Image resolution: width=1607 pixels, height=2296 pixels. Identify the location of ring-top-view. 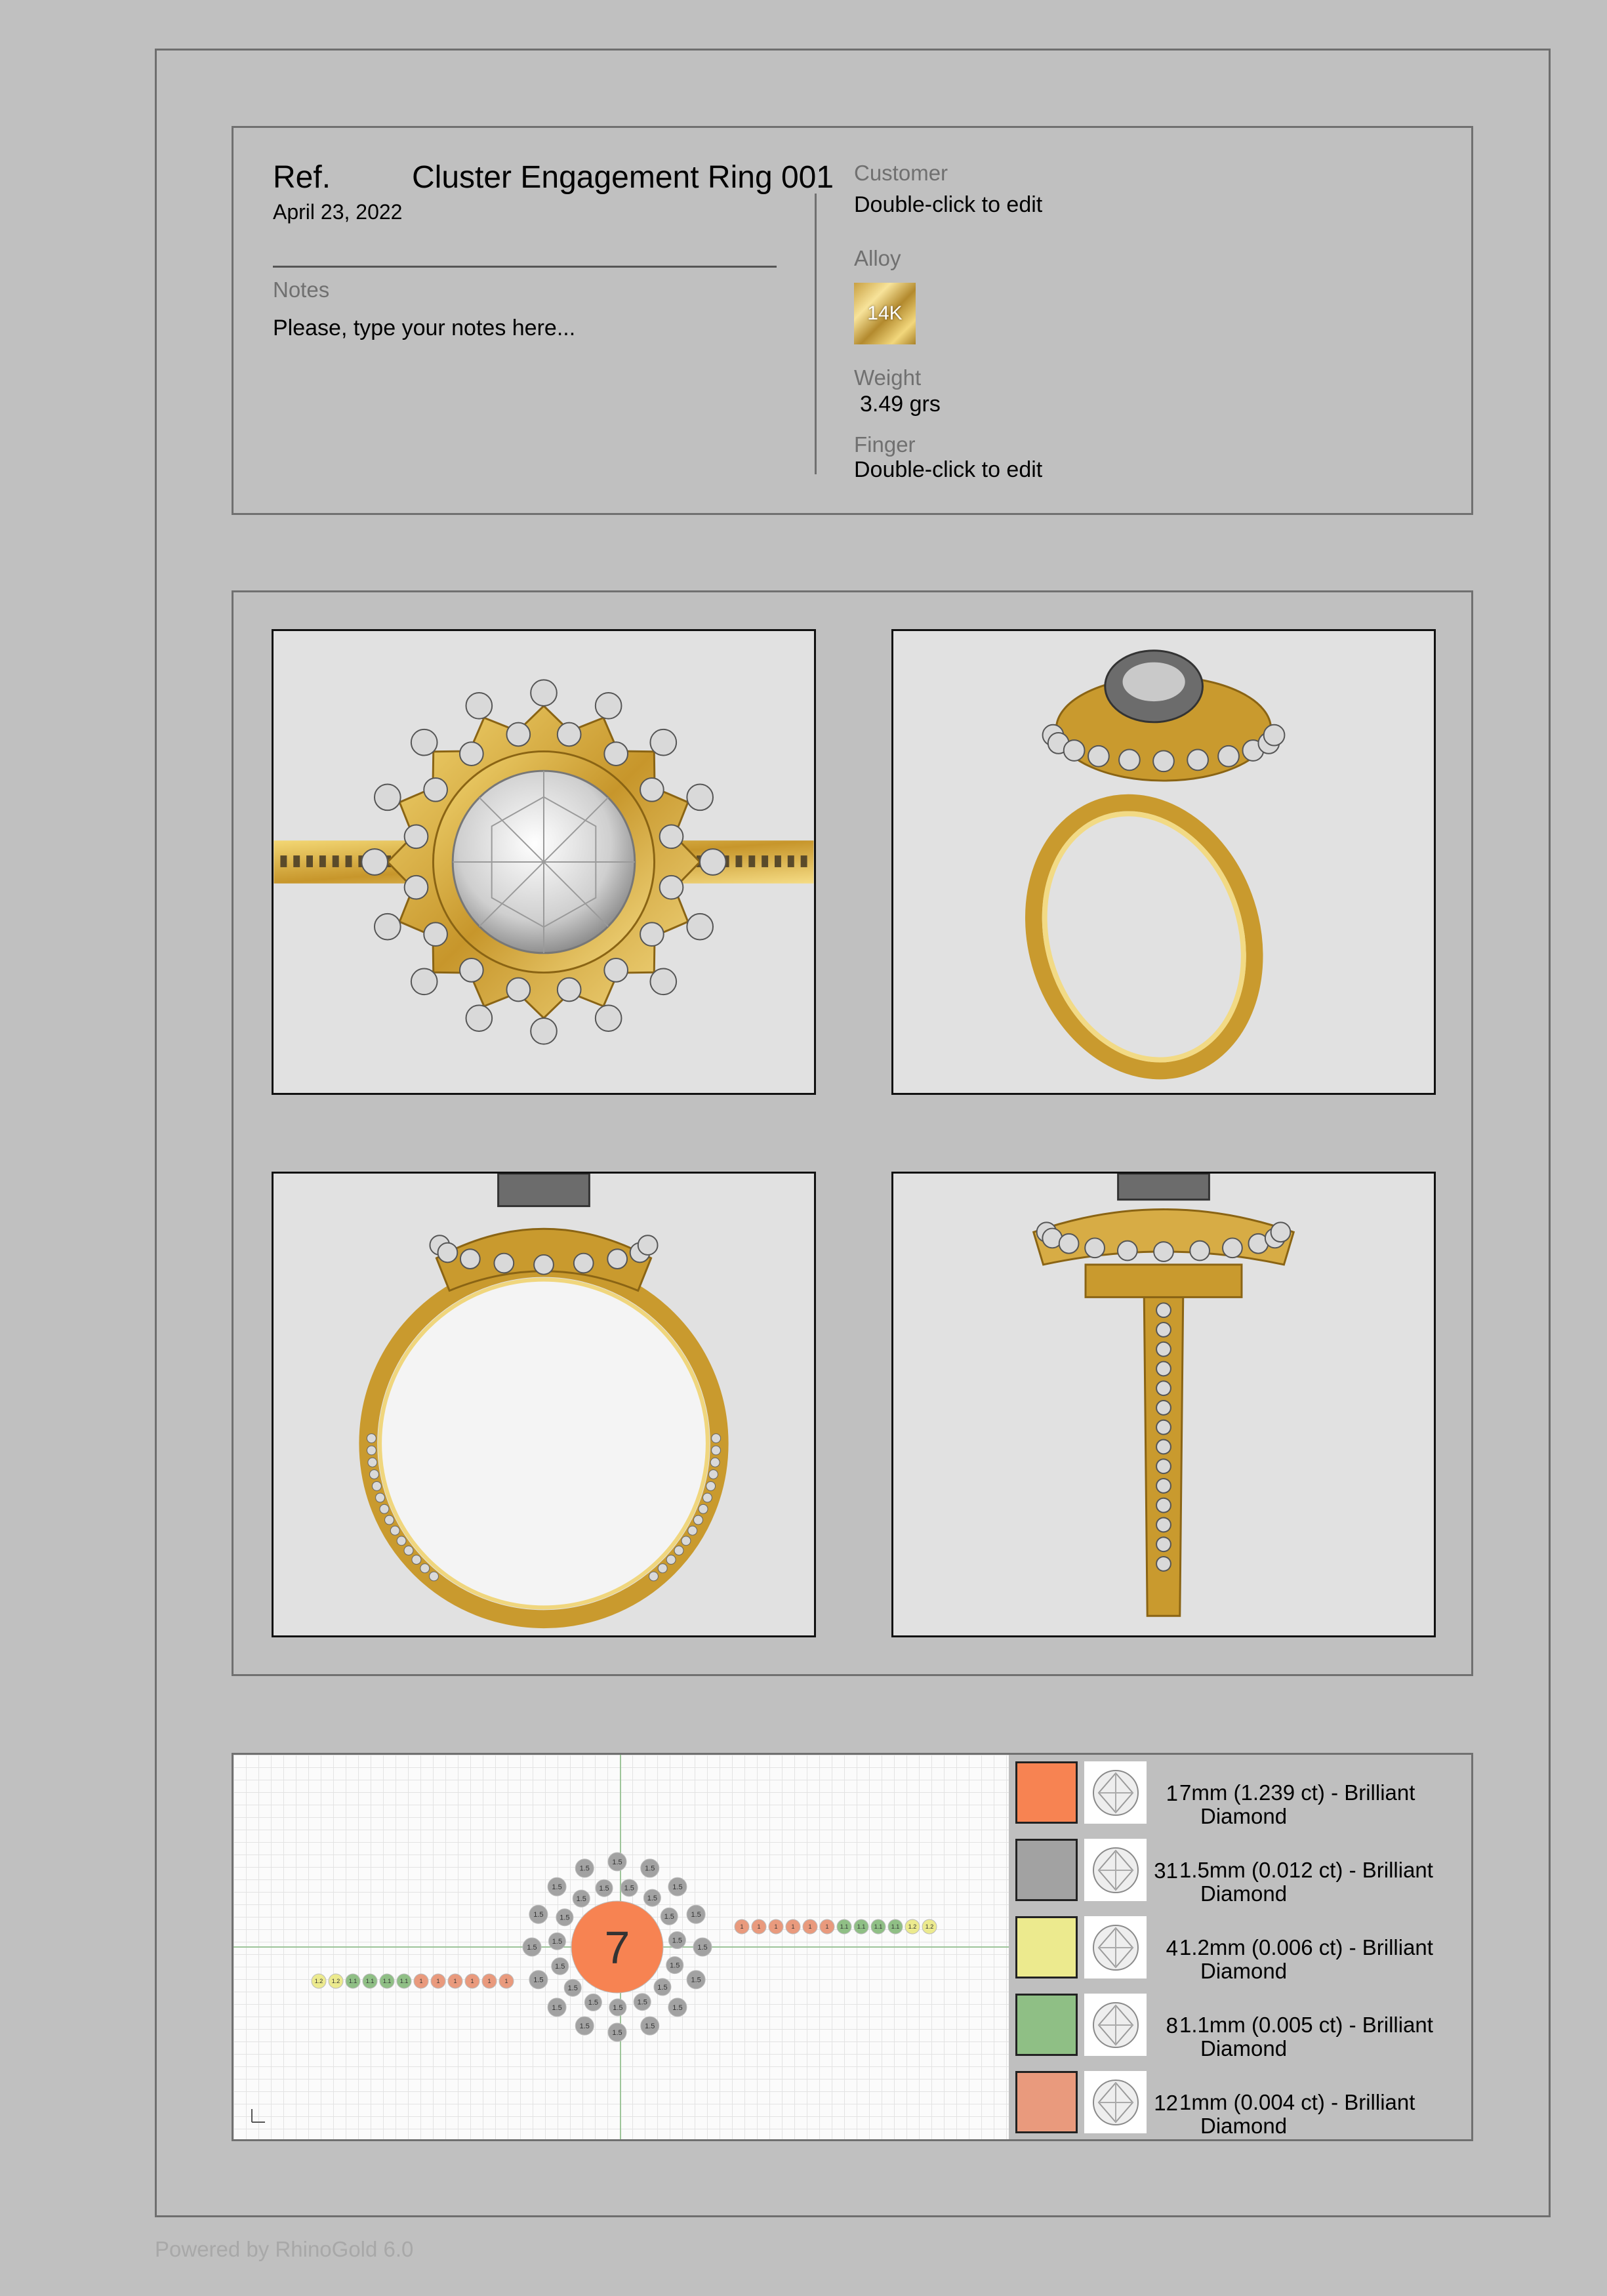
(544, 862).